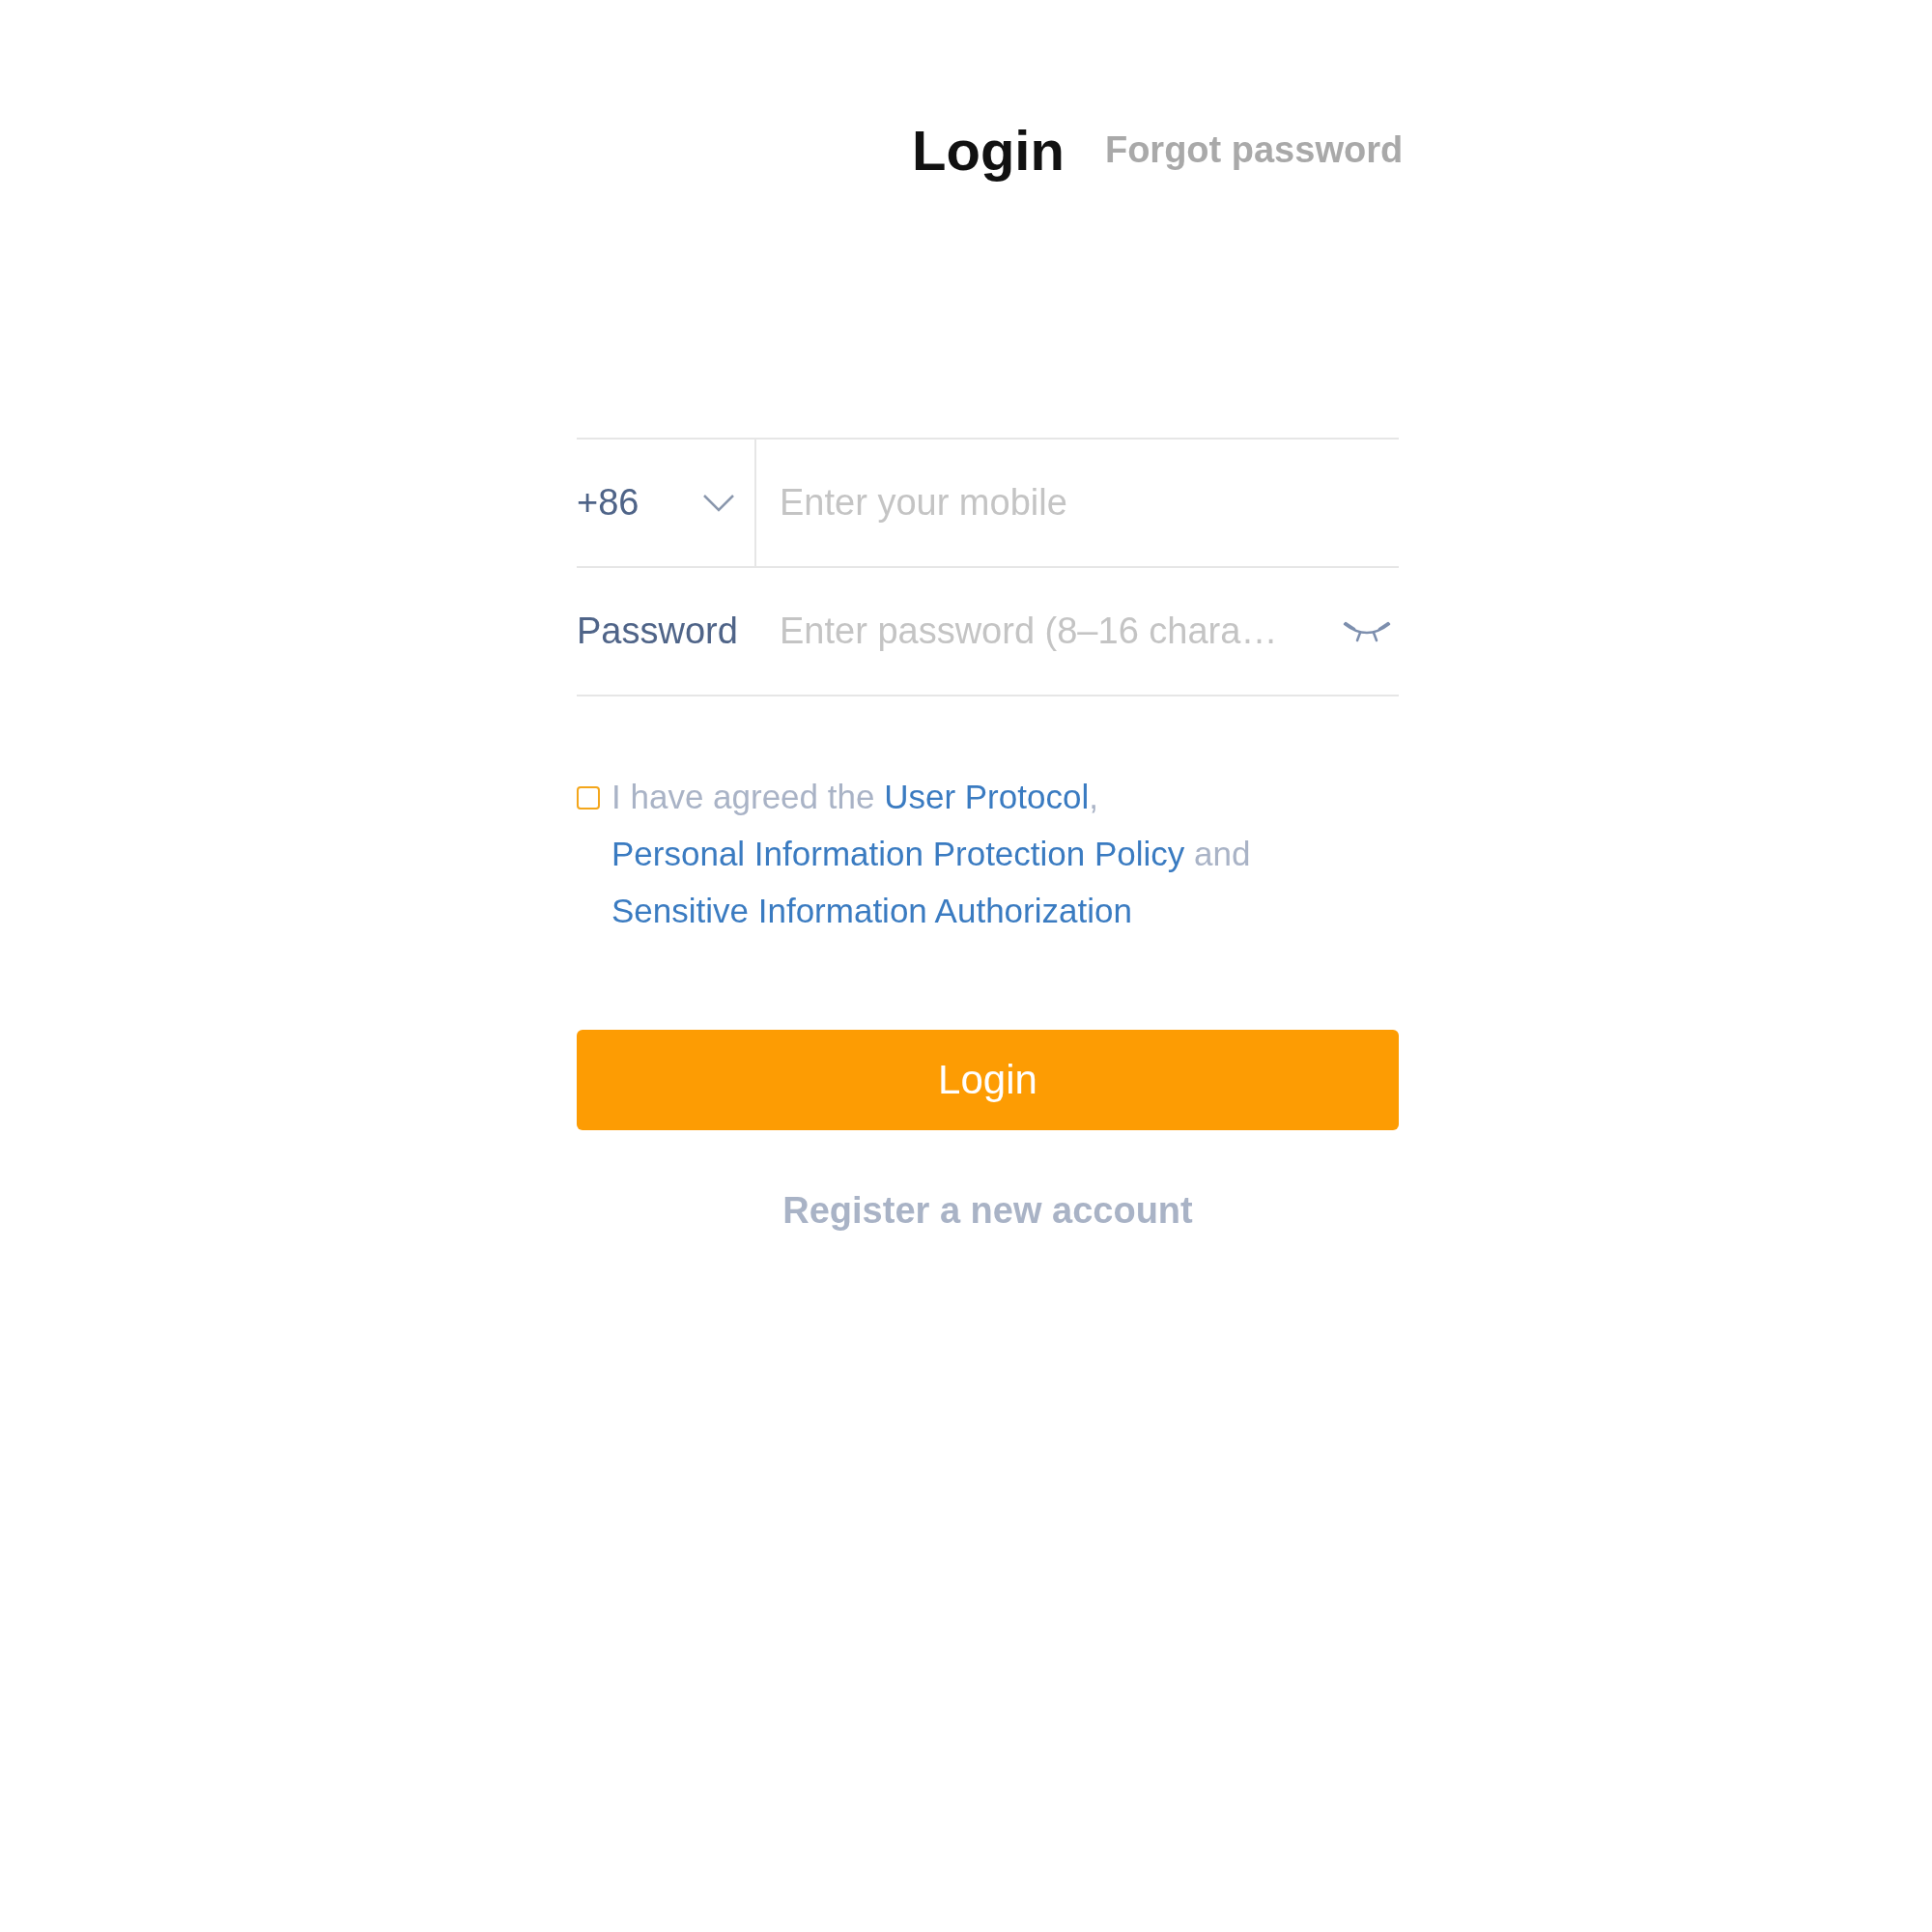  What do you see at coordinates (718, 503) in the screenshot?
I see `chevron-down-icon` at bounding box center [718, 503].